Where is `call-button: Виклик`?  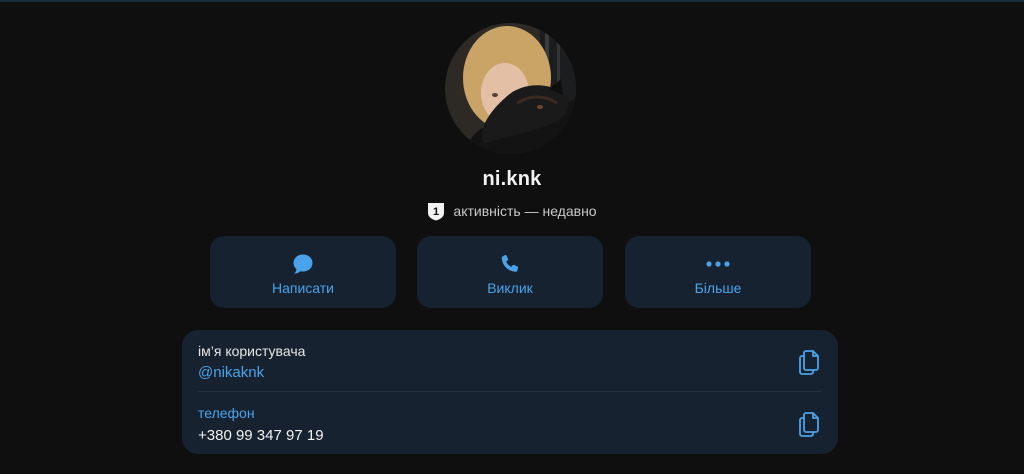 call-button: Виклик is located at coordinates (510, 272).